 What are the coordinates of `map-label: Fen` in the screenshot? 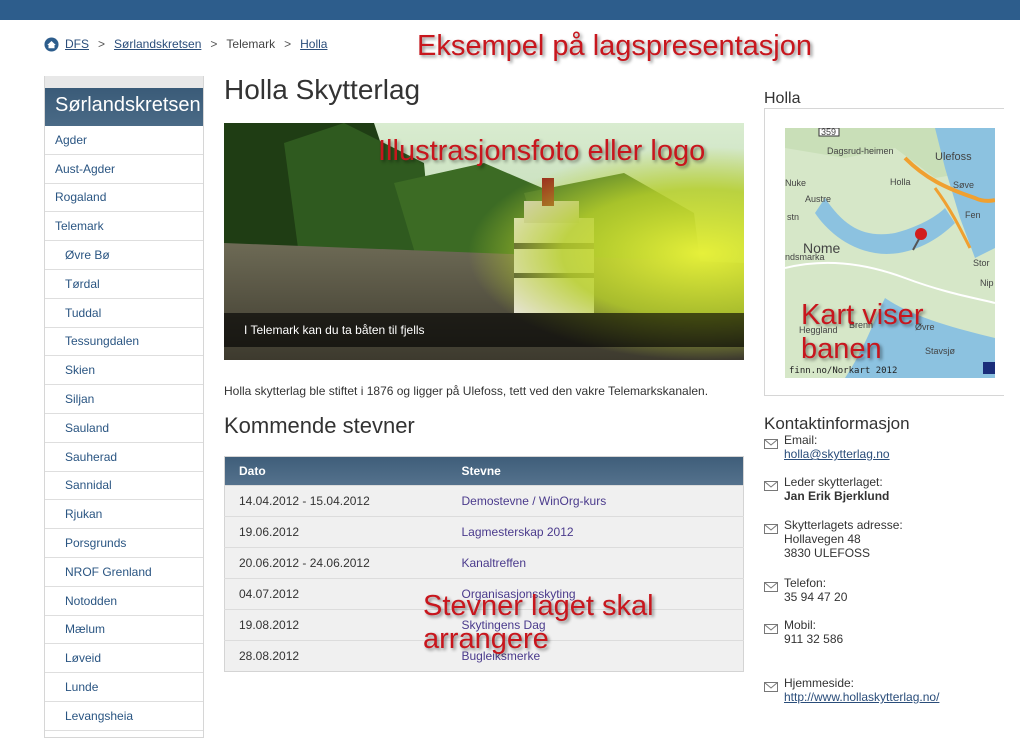 It's located at (973, 215).